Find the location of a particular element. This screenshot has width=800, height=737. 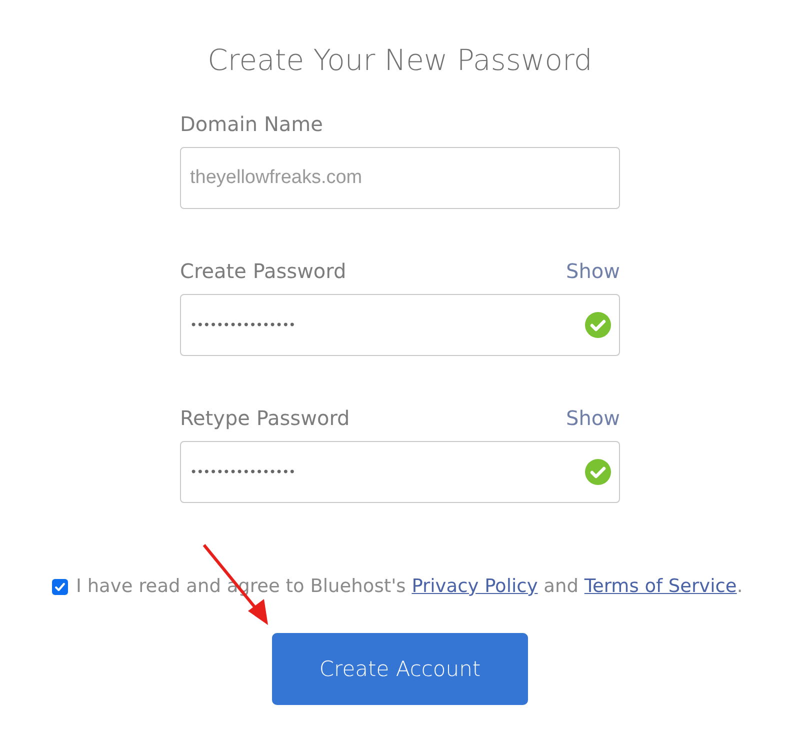

field-label: Domain Name is located at coordinates (251, 124).